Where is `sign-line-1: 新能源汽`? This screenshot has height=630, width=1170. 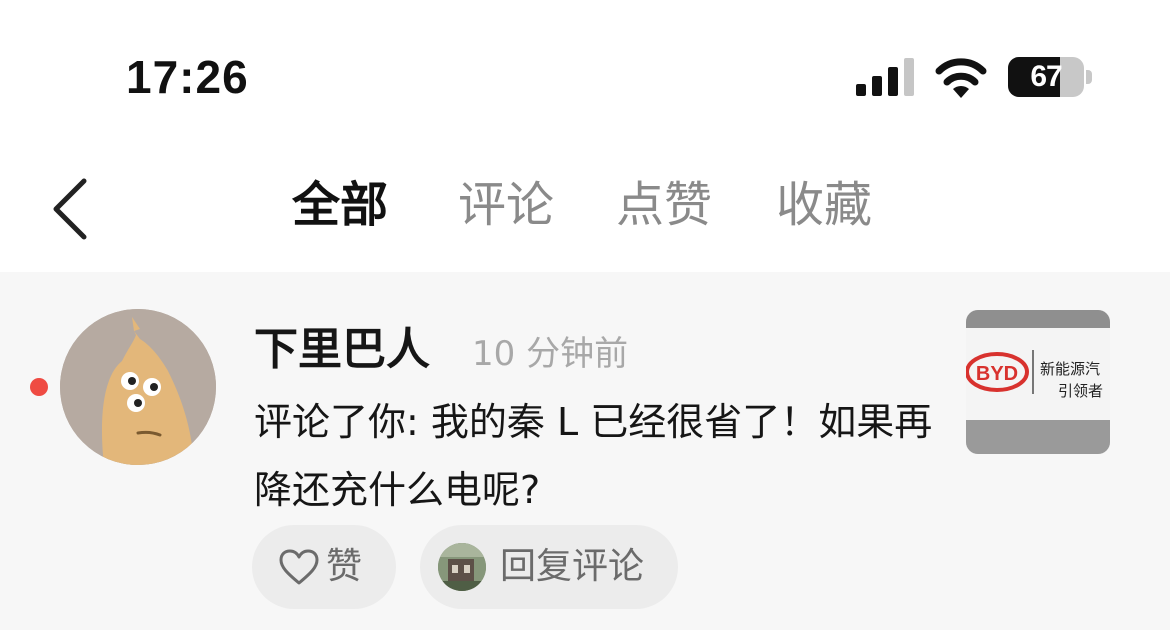 sign-line-1: 新能源汽 is located at coordinates (1070, 369).